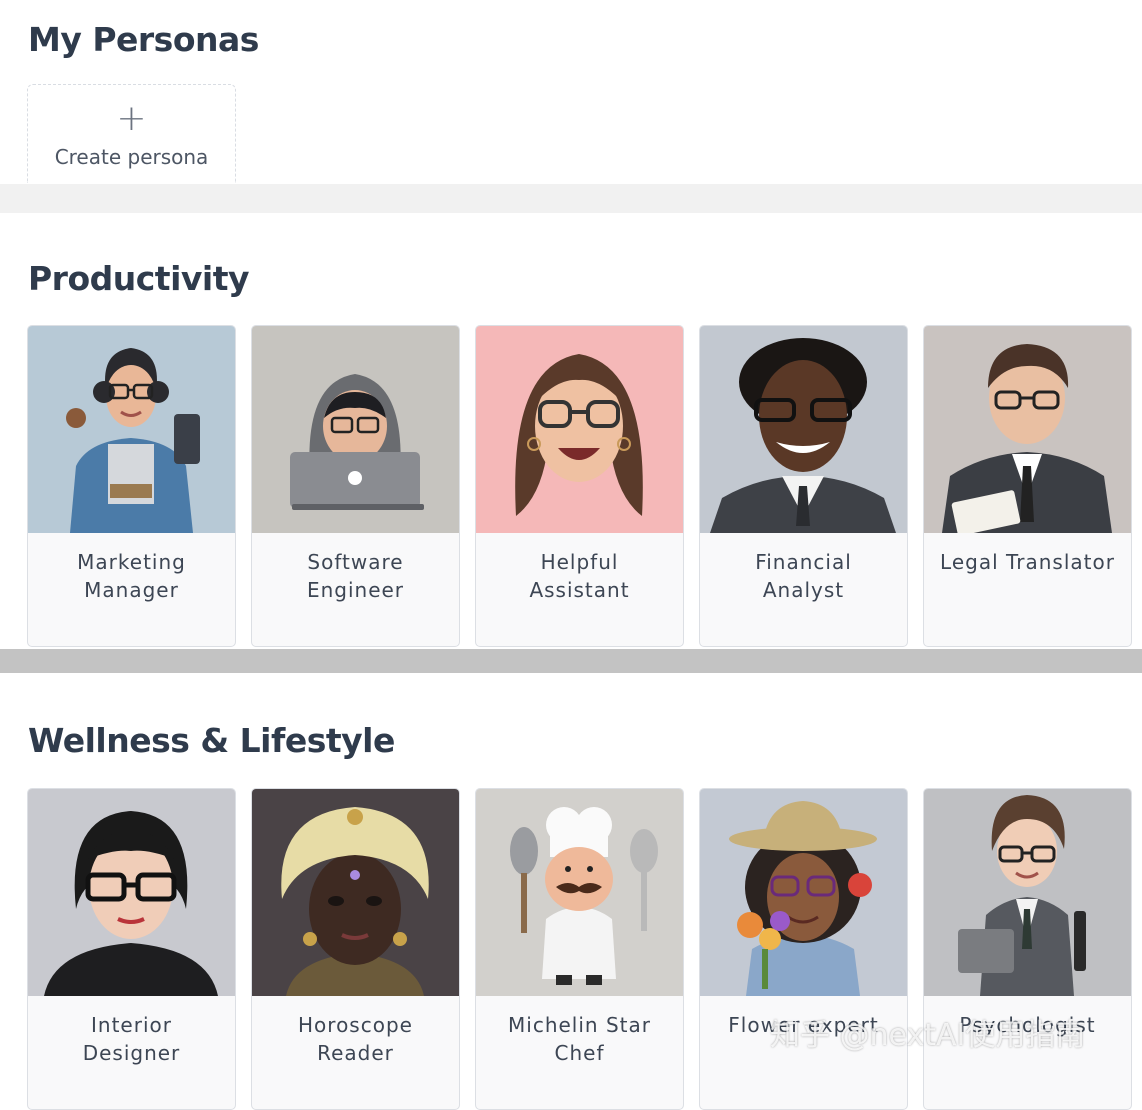 Image resolution: width=1142 pixels, height=1110 pixels. Describe the element at coordinates (131, 118) in the screenshot. I see `plus-icon: +` at that location.